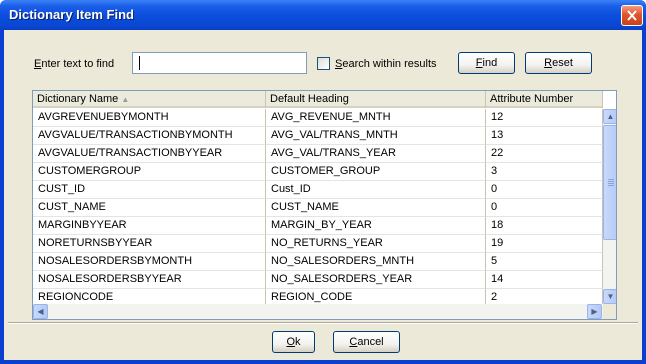 The height and width of the screenshot is (364, 646). I want to click on attribute-number-cell: 18, so click(544, 226).